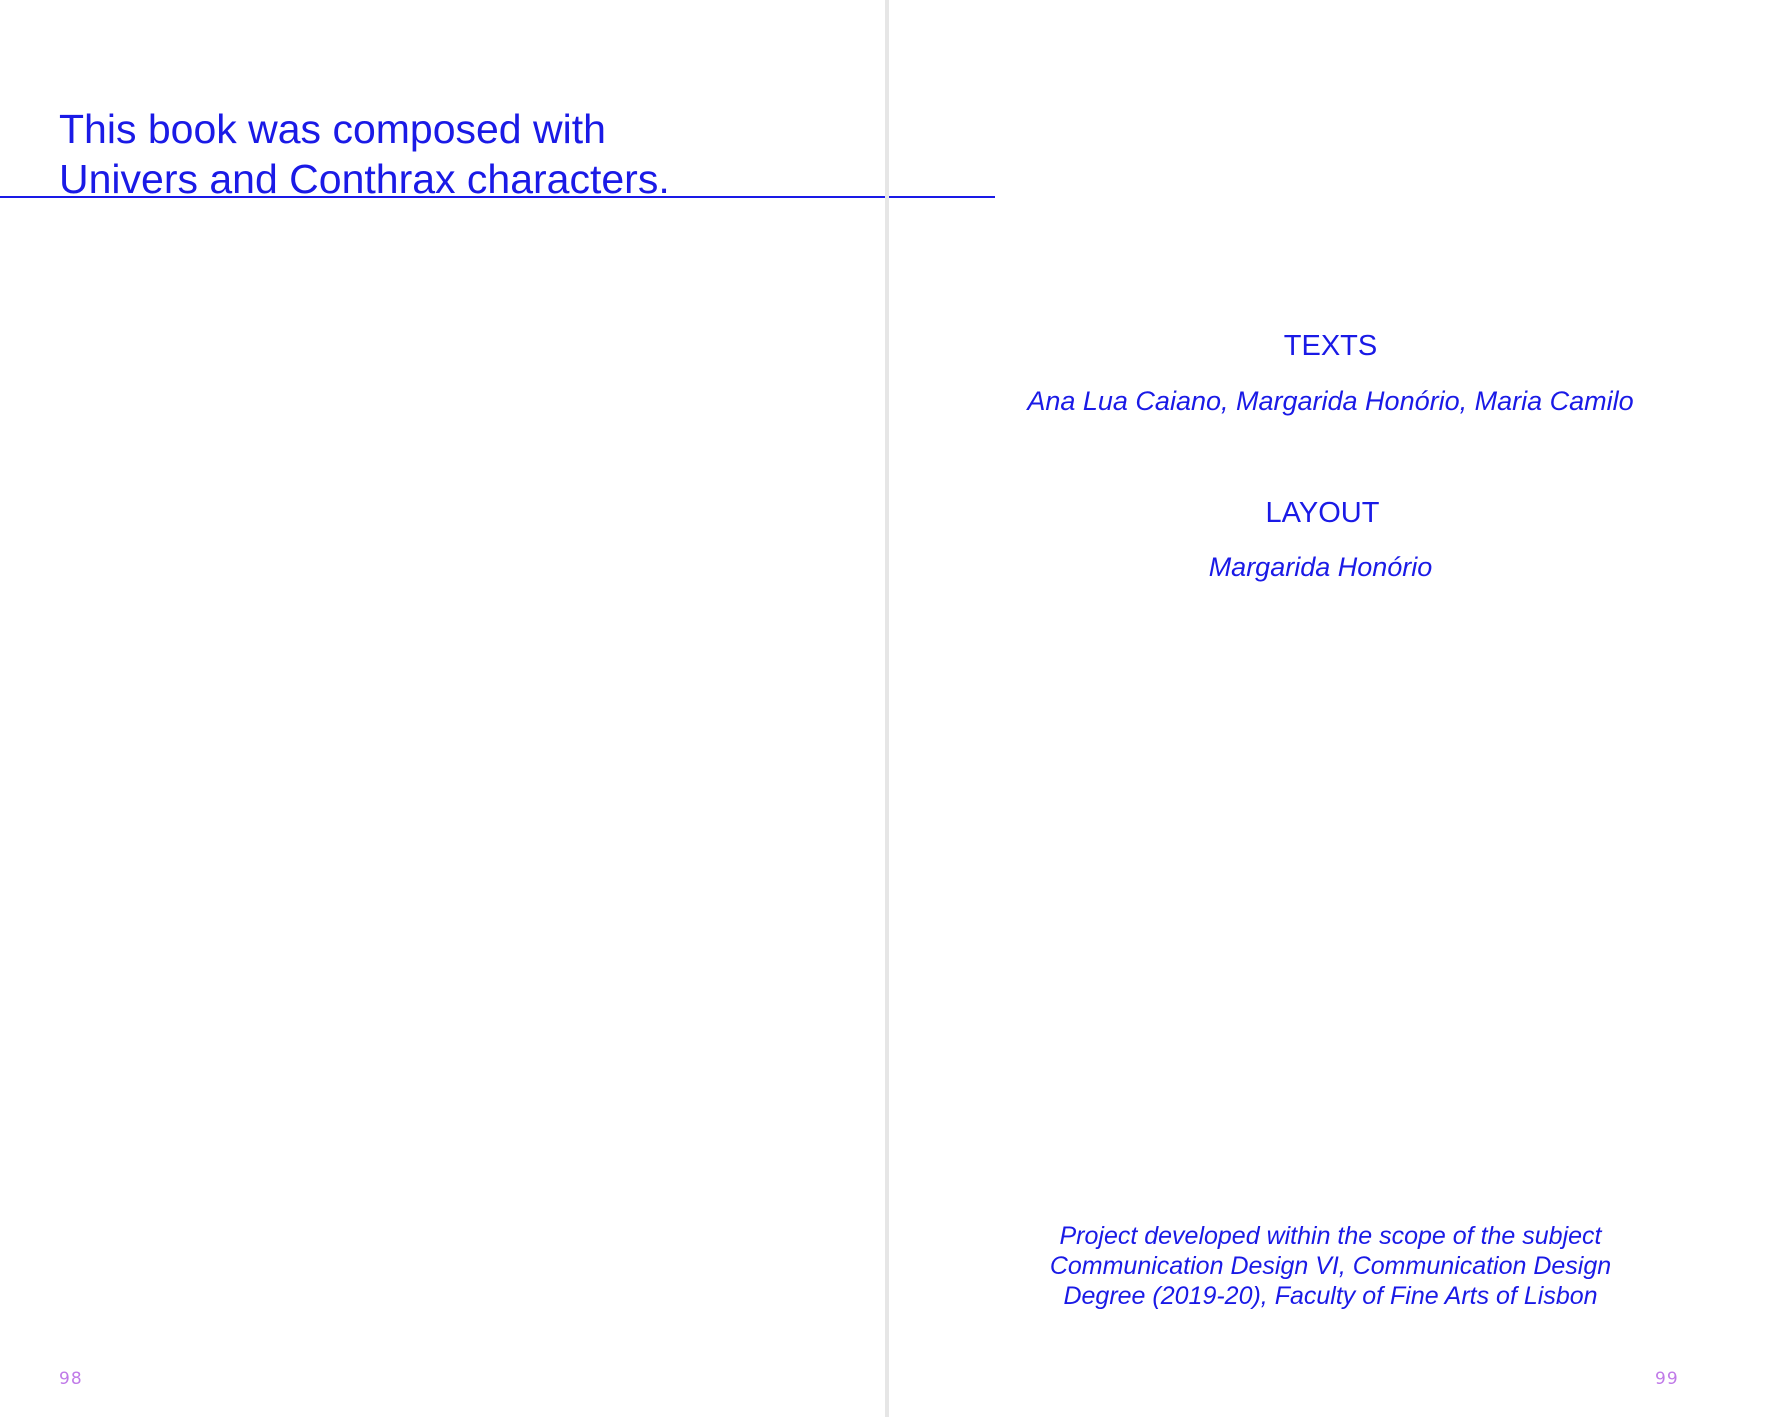 This screenshot has width=1772, height=1417. I want to click on page-number-right: 99, so click(1667, 1379).